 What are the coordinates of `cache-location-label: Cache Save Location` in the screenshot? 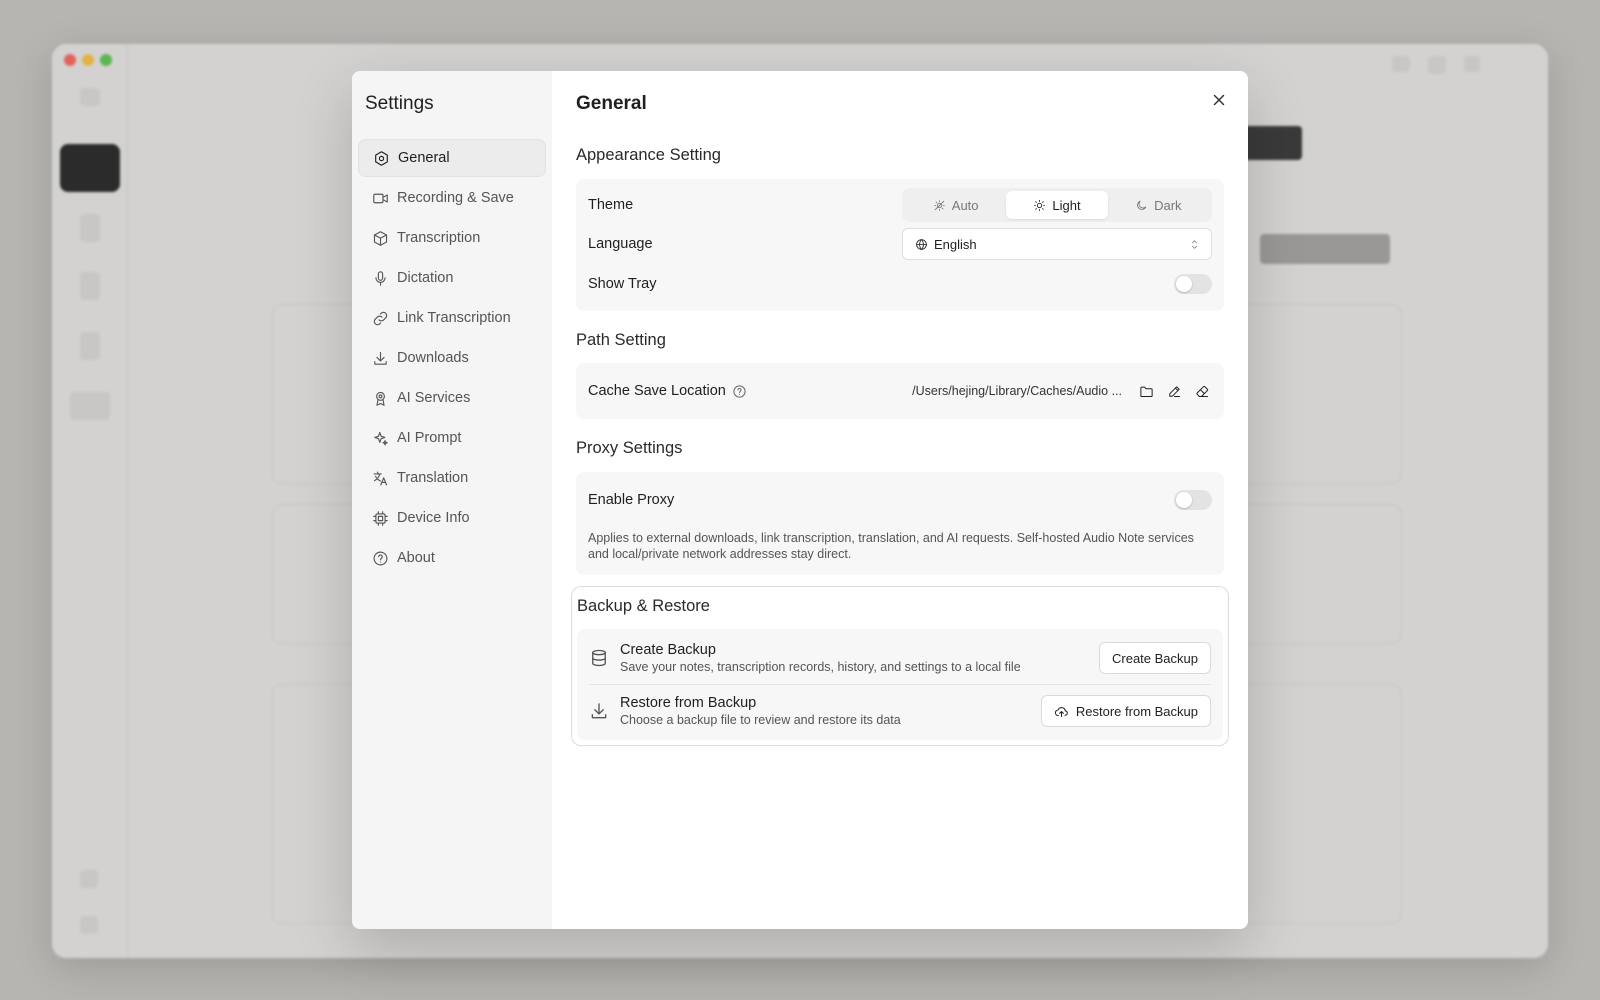 It's located at (667, 391).